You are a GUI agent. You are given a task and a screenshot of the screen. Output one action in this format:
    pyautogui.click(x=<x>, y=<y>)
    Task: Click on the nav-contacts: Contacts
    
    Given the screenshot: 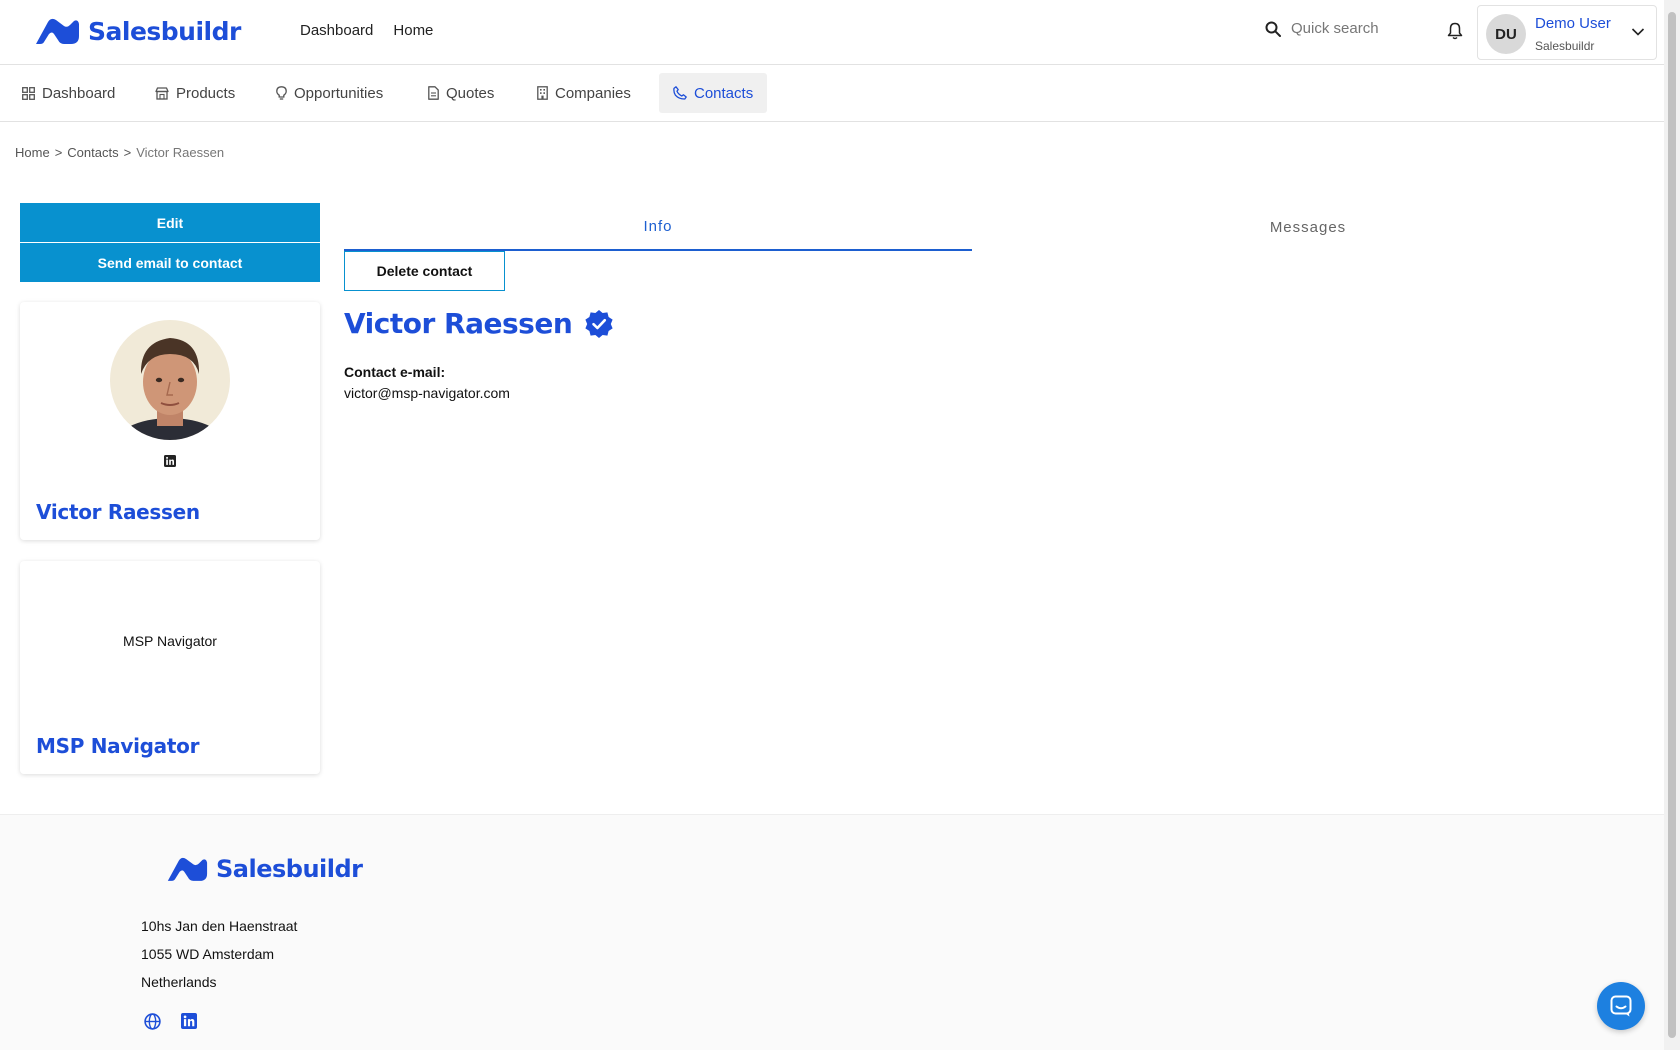 What is the action you would take?
    pyautogui.click(x=713, y=93)
    